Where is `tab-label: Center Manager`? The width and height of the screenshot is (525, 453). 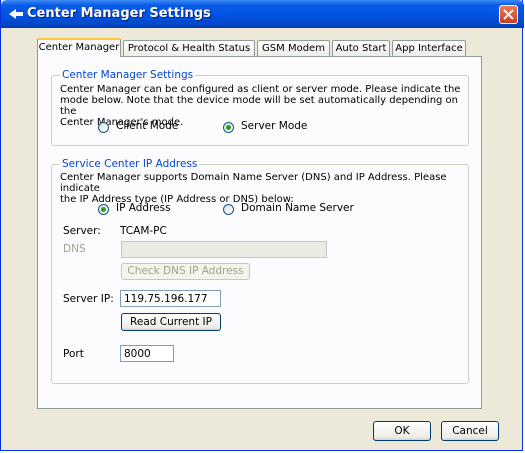
tab-label: Center Manager is located at coordinates (79, 47).